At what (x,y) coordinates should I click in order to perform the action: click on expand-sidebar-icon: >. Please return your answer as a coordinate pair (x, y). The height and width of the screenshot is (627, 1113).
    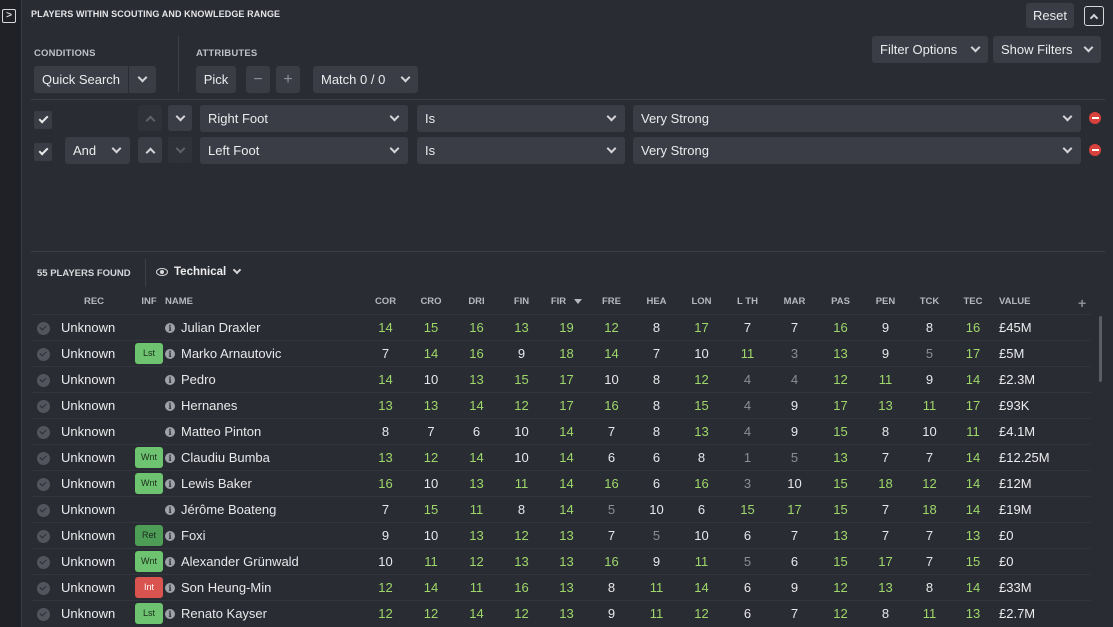
    Looking at the image, I should click on (9, 16).